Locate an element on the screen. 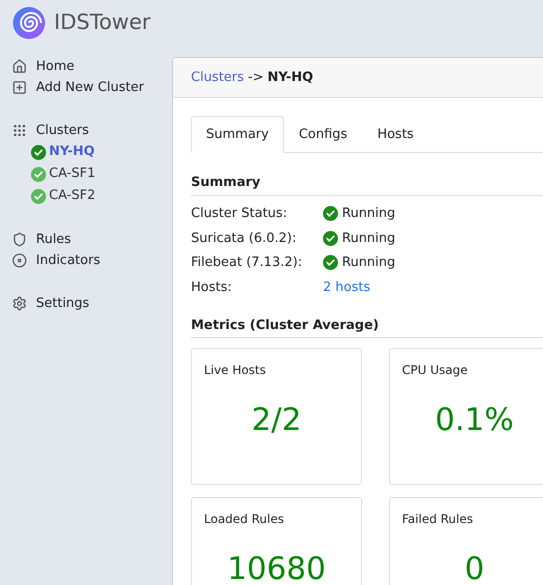 This screenshot has height=585, width=543. sidebar-item: Clusters is located at coordinates (62, 130).